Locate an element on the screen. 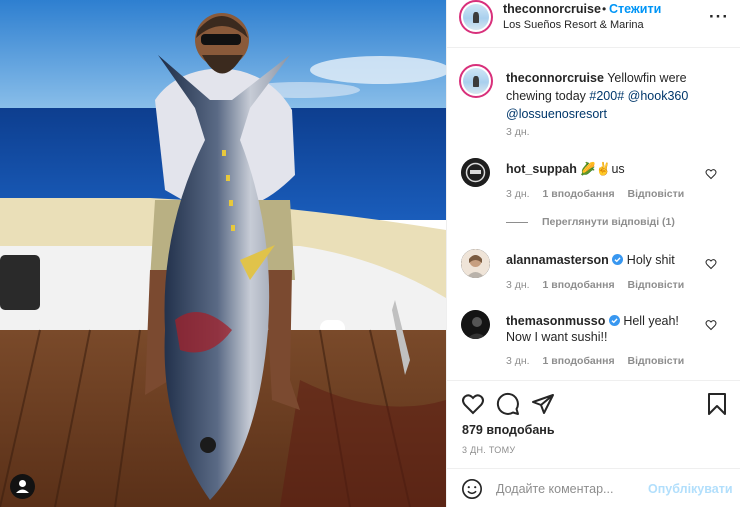  emoji-smiley-icon is located at coordinates (472, 489).